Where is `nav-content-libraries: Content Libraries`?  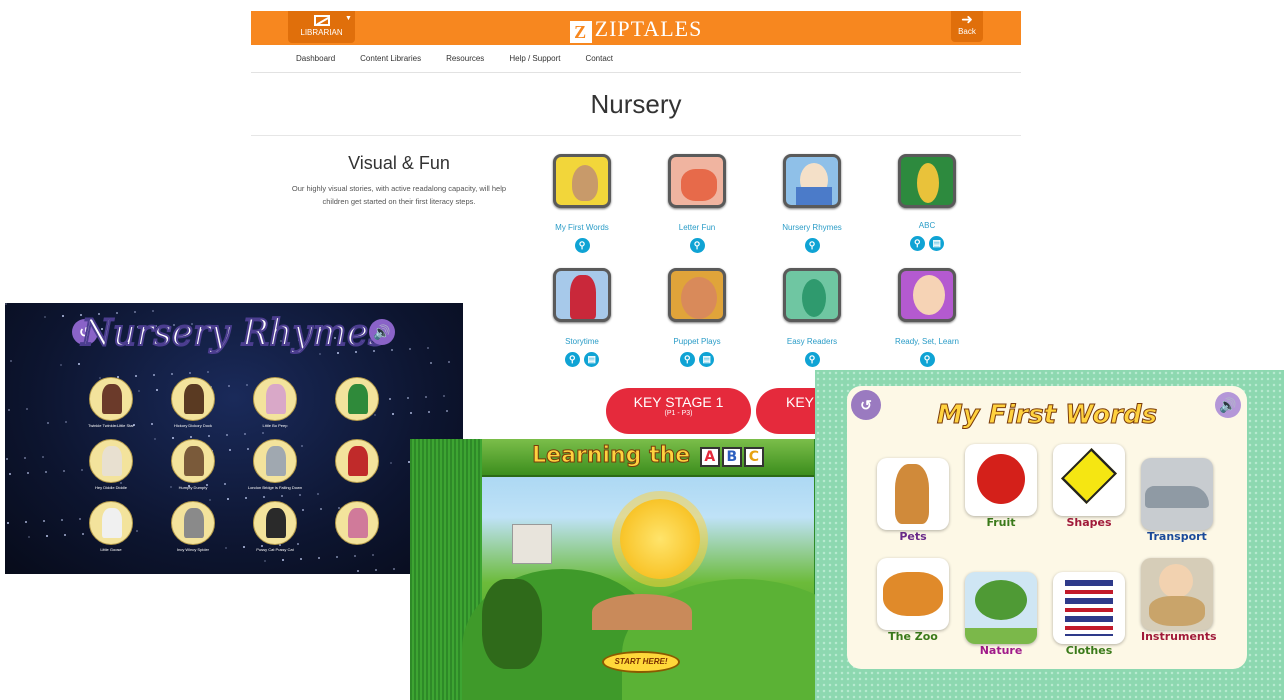 nav-content-libraries: Content Libraries is located at coordinates (390, 58).